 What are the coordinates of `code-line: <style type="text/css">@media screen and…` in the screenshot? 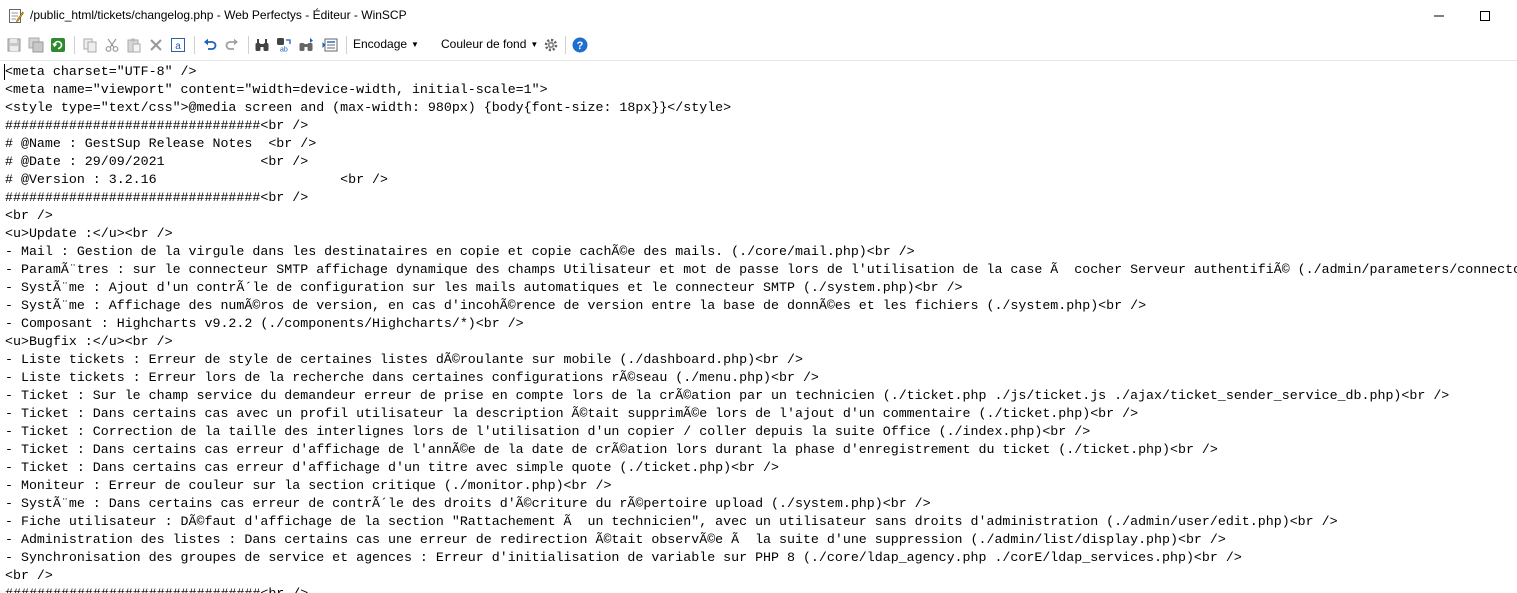 It's located at (761, 108).